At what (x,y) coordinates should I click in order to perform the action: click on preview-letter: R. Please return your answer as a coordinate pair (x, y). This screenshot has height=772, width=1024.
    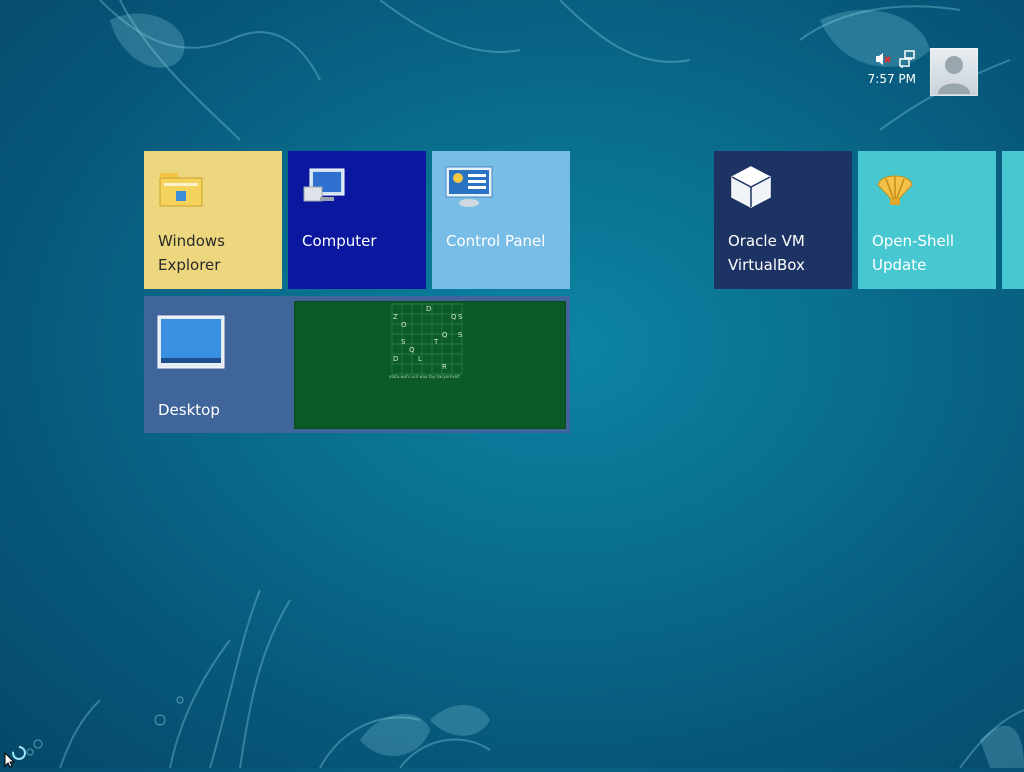
    Looking at the image, I should click on (444, 367).